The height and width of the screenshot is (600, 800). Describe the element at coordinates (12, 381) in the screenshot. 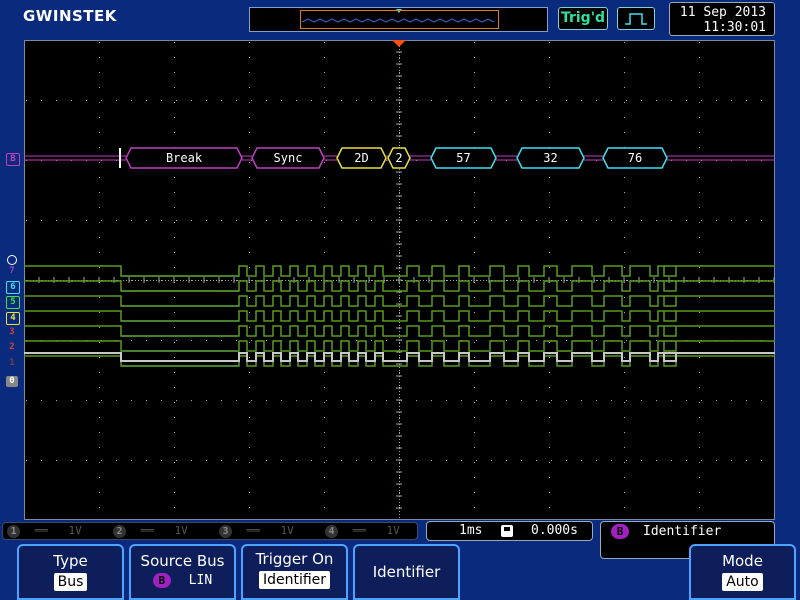

I see `channel-marker-0: 0` at that location.